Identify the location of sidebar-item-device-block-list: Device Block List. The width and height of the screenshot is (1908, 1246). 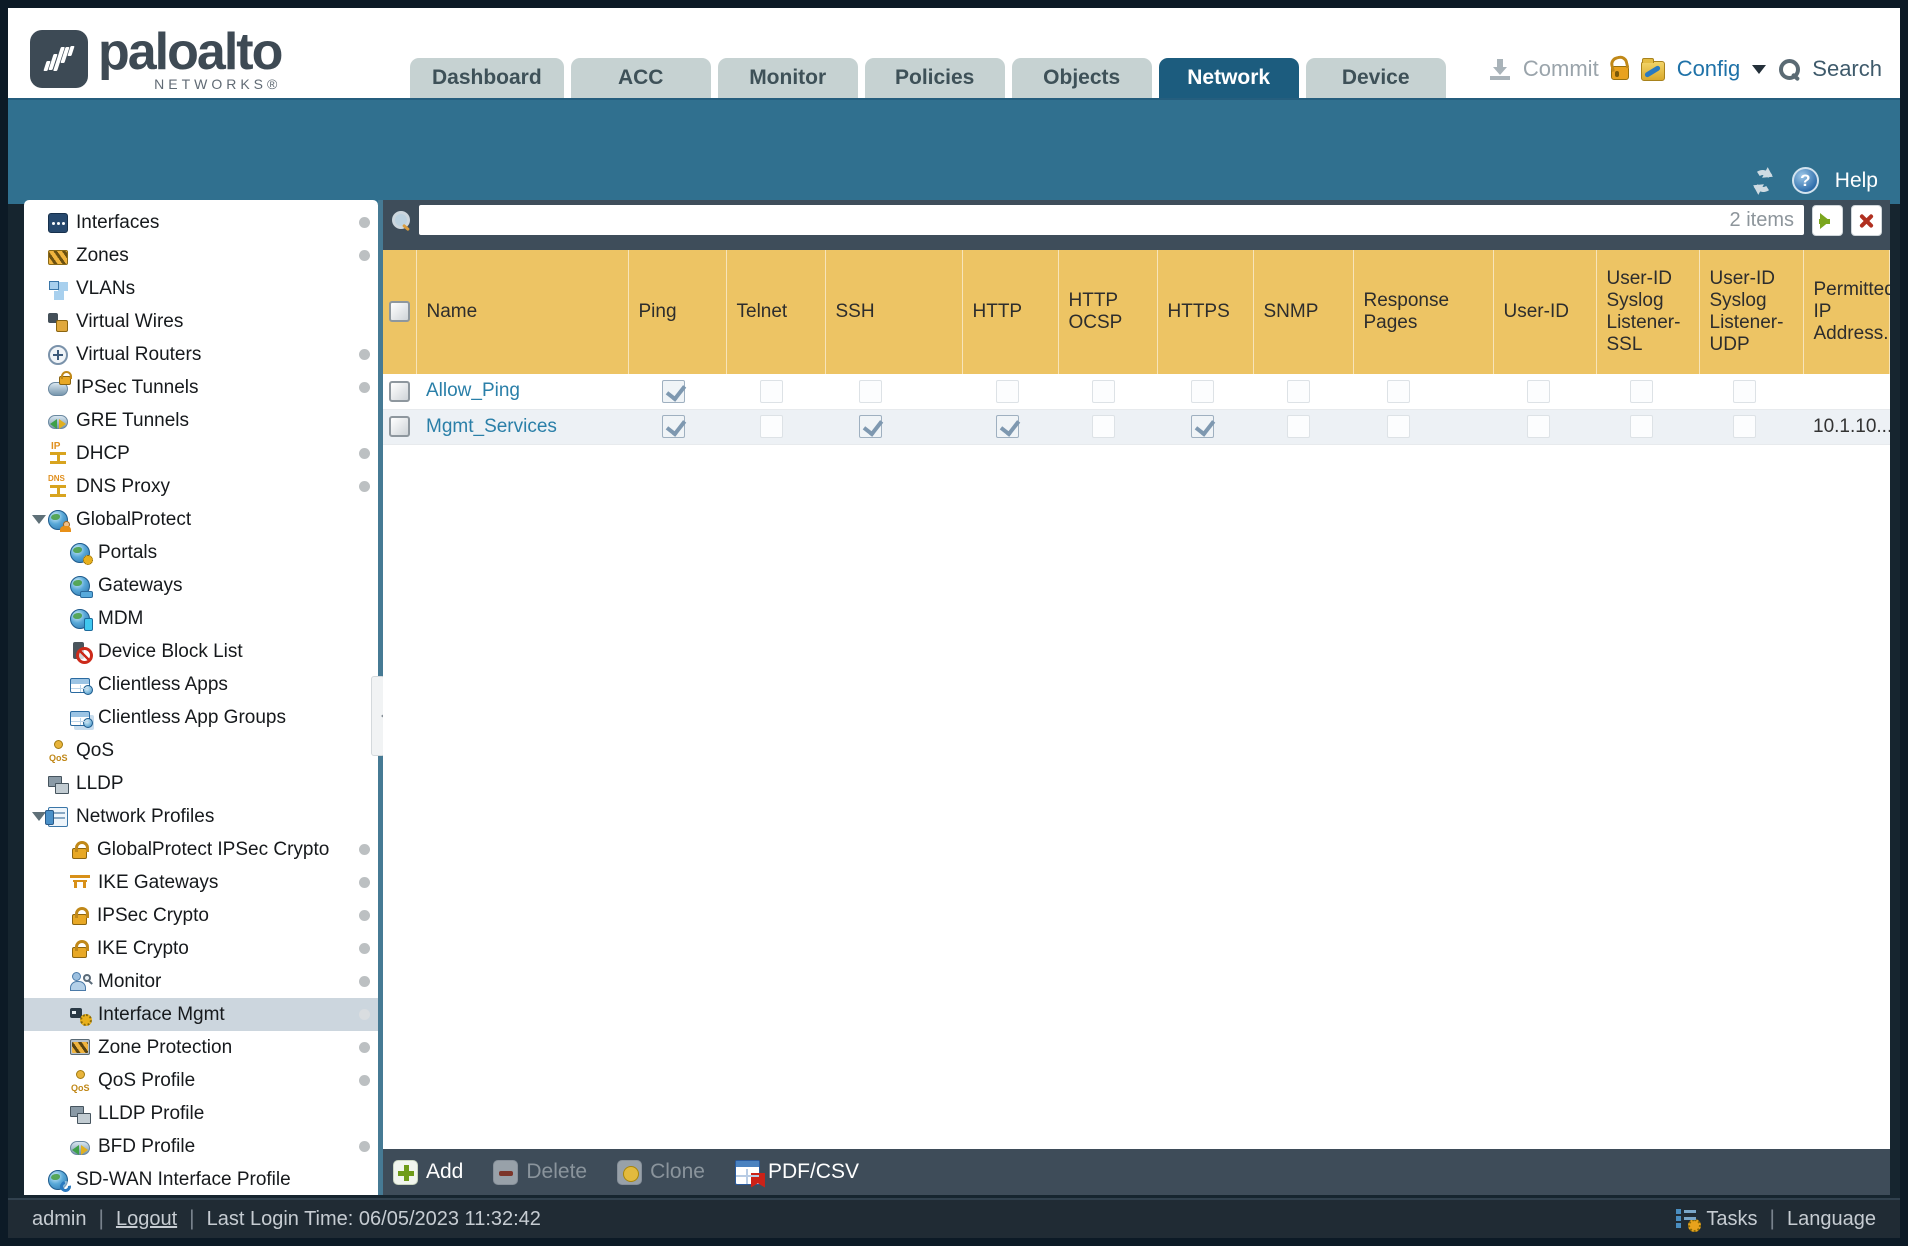
(201, 651).